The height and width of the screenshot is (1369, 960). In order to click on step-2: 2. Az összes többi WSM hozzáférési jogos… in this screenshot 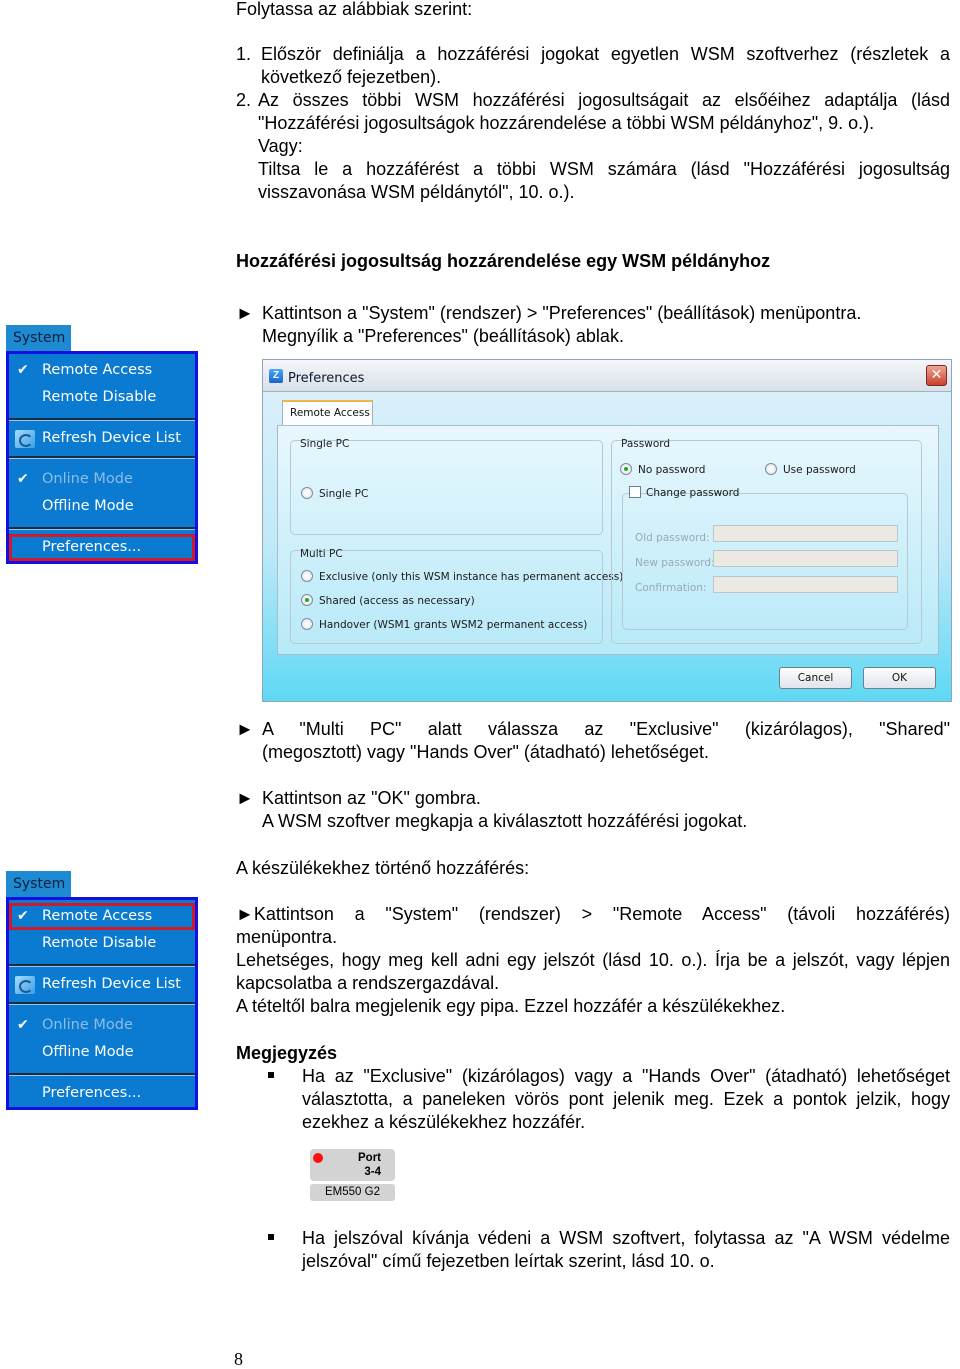, I will do `click(593, 146)`.